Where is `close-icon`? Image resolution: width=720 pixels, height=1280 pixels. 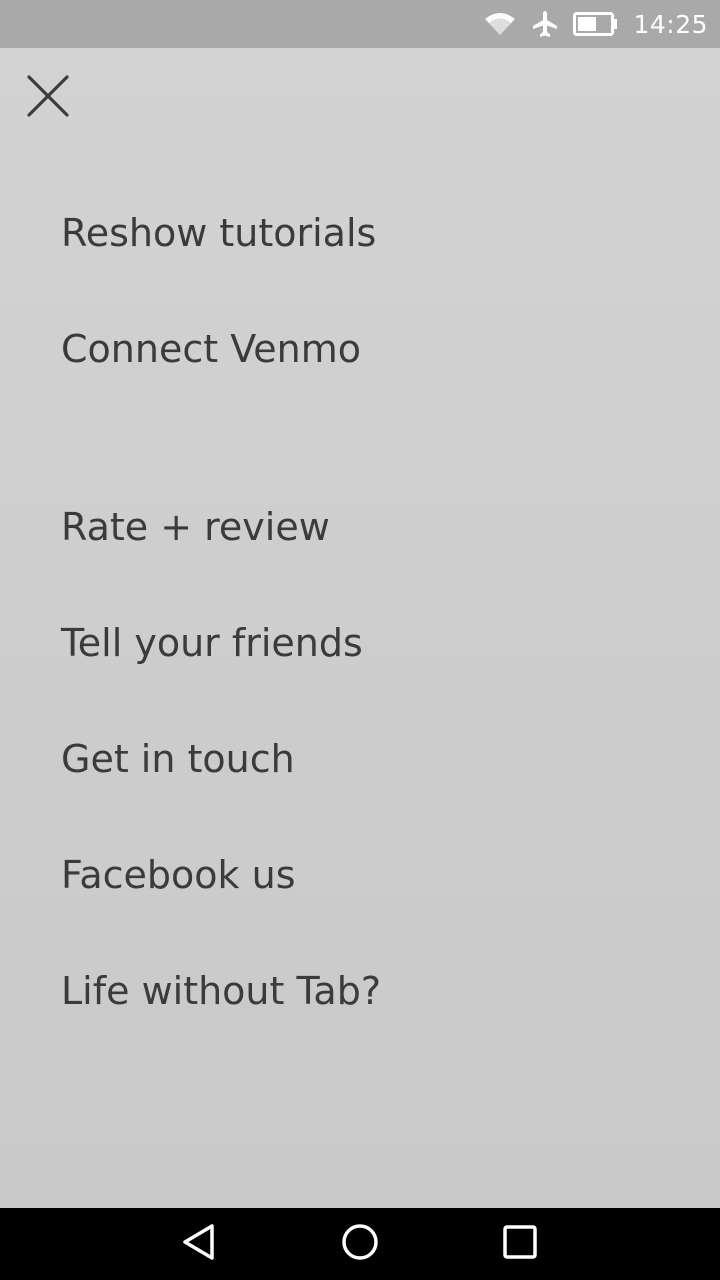 close-icon is located at coordinates (48, 98).